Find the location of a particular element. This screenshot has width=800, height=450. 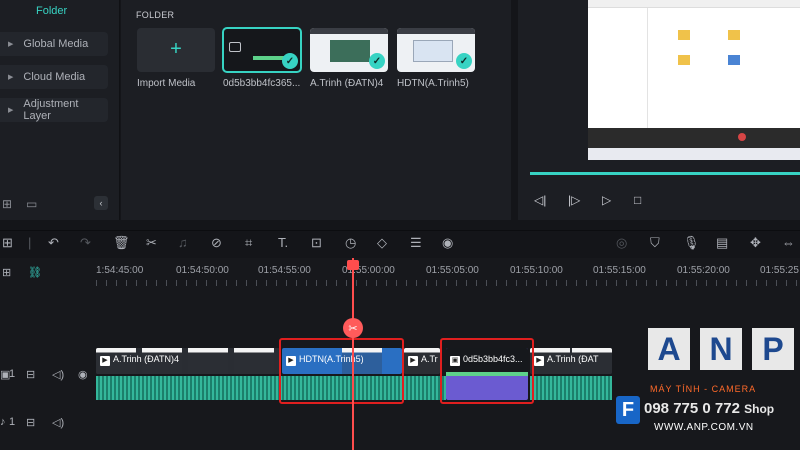

add-track-icon: ⊞ is located at coordinates (6, 272).